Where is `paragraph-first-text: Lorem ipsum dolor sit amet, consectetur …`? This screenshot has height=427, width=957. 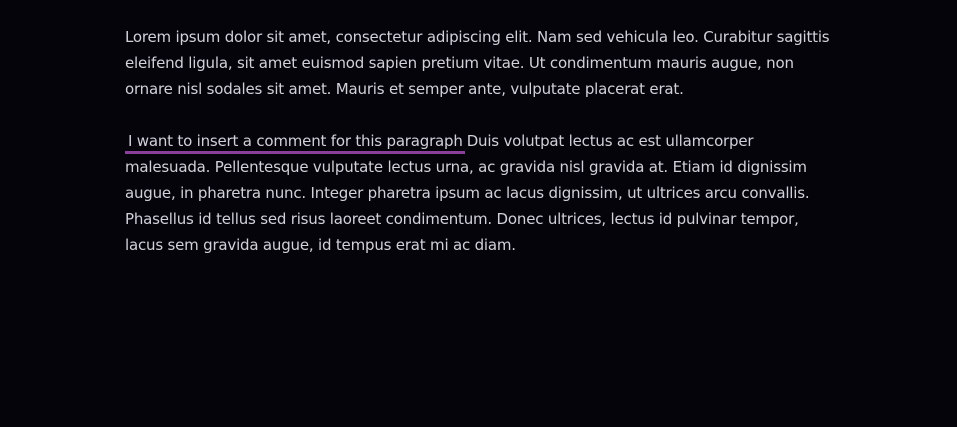
paragraph-first-text: Lorem ipsum dolor sit amet, consectetur … is located at coordinates (477, 63).